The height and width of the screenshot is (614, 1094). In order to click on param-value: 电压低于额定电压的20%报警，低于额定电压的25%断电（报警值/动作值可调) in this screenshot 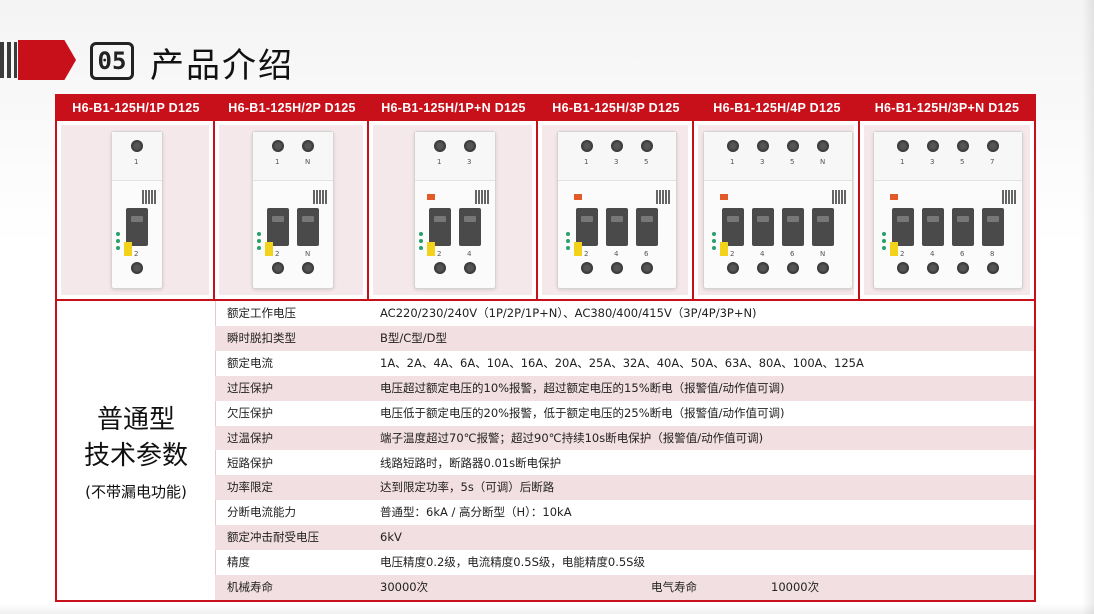, I will do `click(582, 412)`.